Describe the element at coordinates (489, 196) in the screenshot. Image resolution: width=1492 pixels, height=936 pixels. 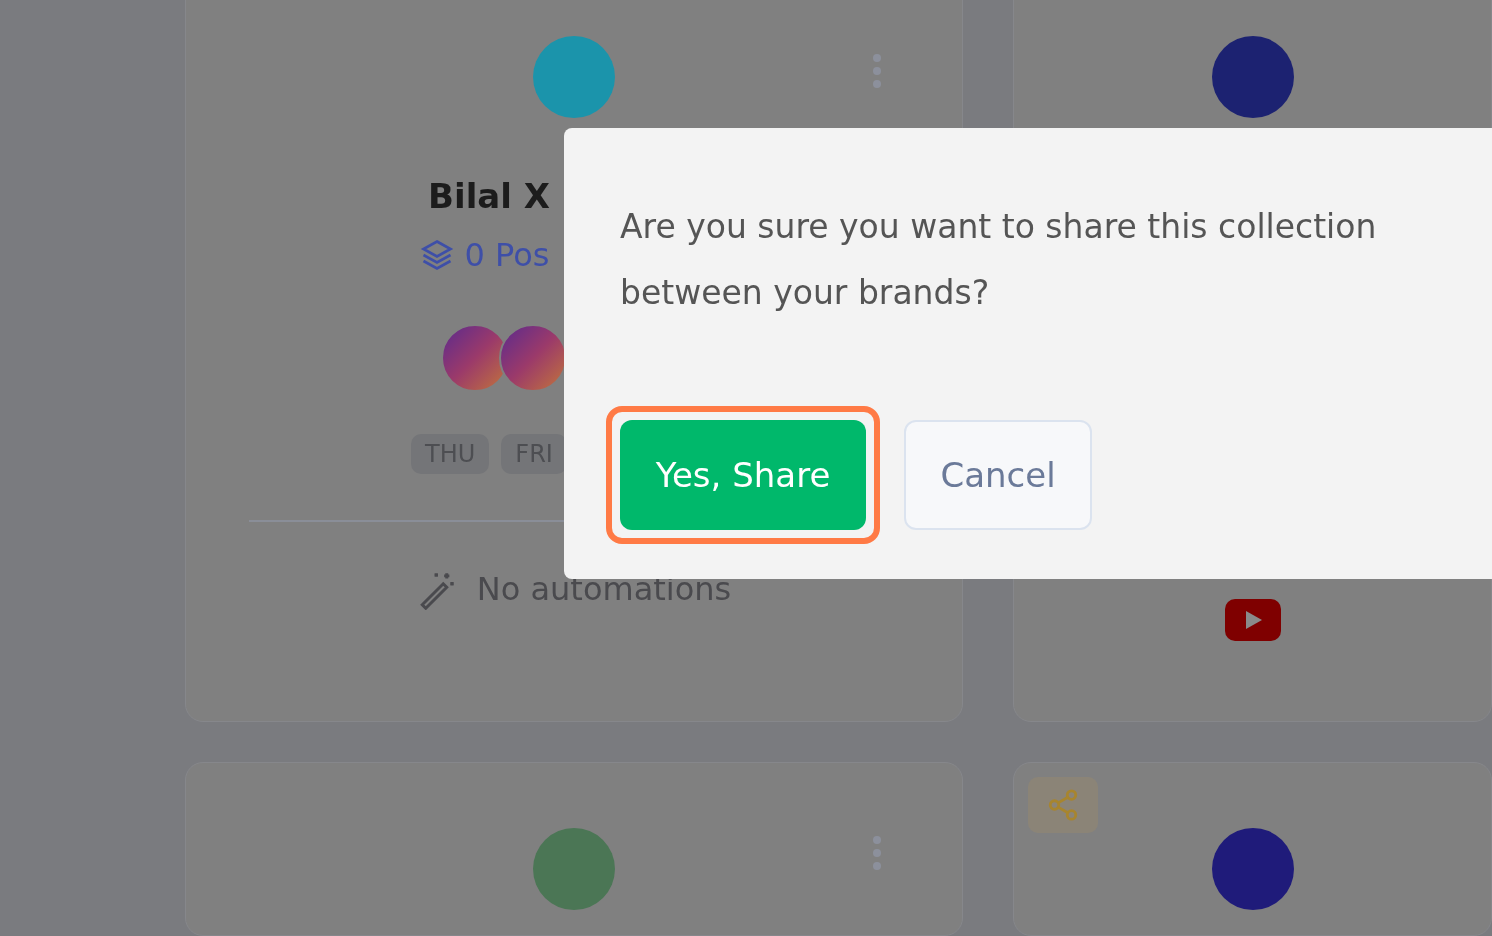
I see `collection-name: Bilal X` at that location.